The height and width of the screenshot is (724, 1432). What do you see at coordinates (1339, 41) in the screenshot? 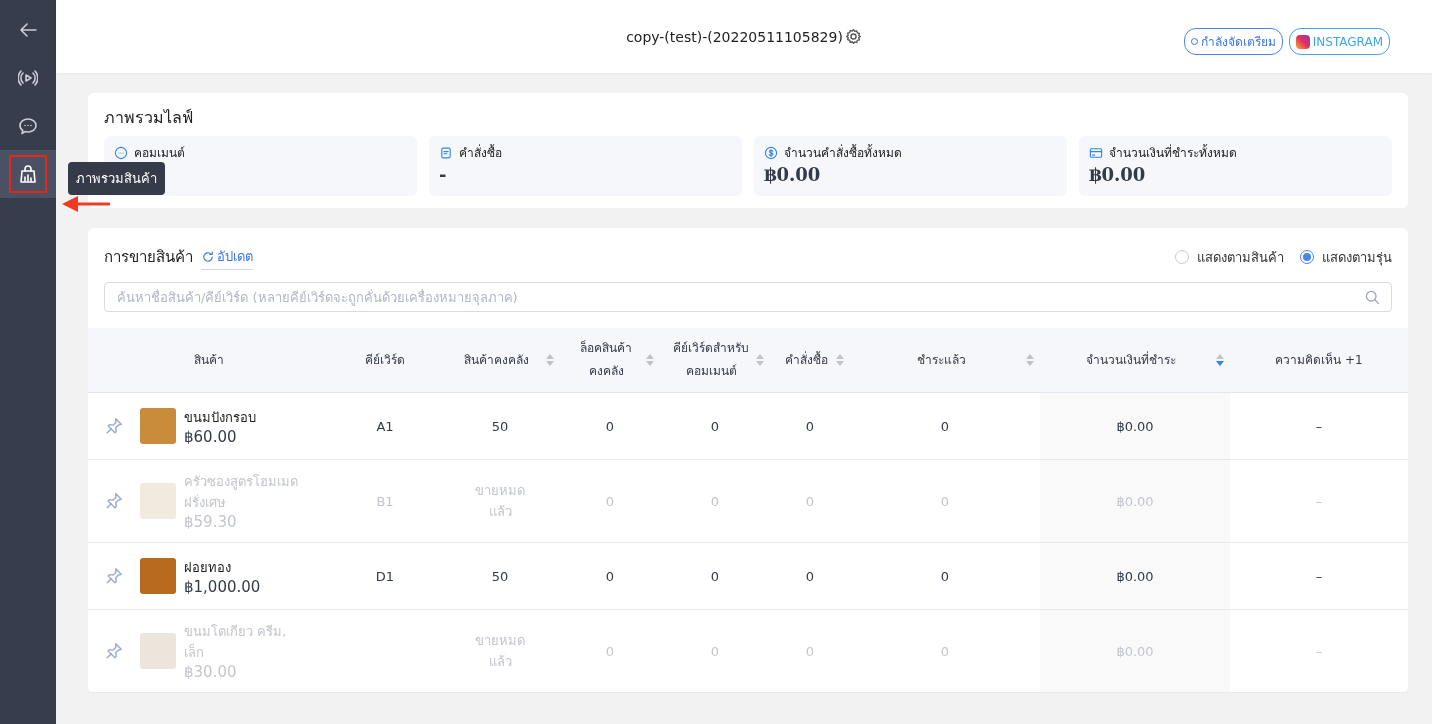
I see `platform-badge: INSTAGRAM` at bounding box center [1339, 41].